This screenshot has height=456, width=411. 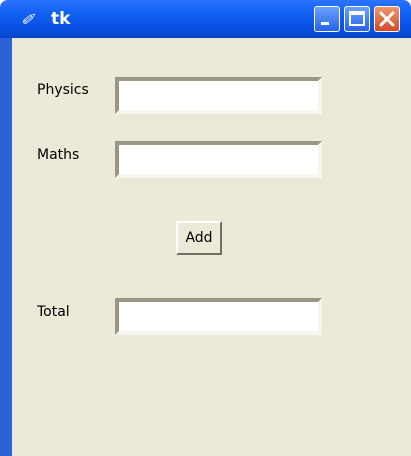 I want to click on physics-label: Physics, so click(x=63, y=90).